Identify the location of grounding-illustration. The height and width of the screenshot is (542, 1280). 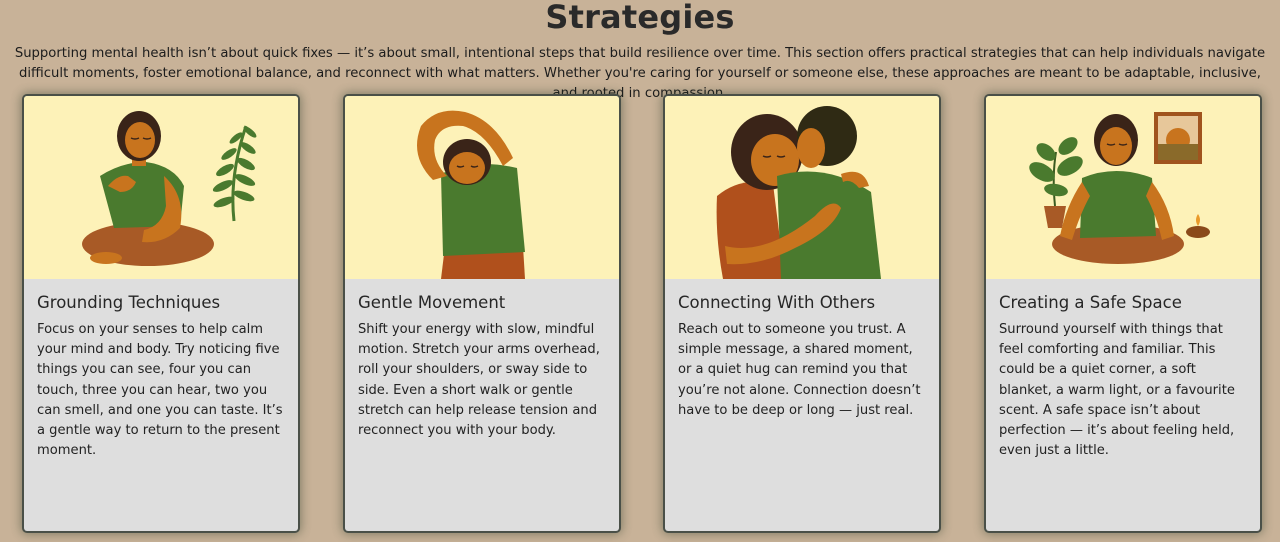
(161, 187).